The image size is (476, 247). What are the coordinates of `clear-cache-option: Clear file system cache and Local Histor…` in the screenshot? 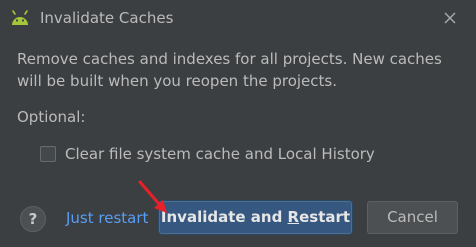 It's located at (207, 154).